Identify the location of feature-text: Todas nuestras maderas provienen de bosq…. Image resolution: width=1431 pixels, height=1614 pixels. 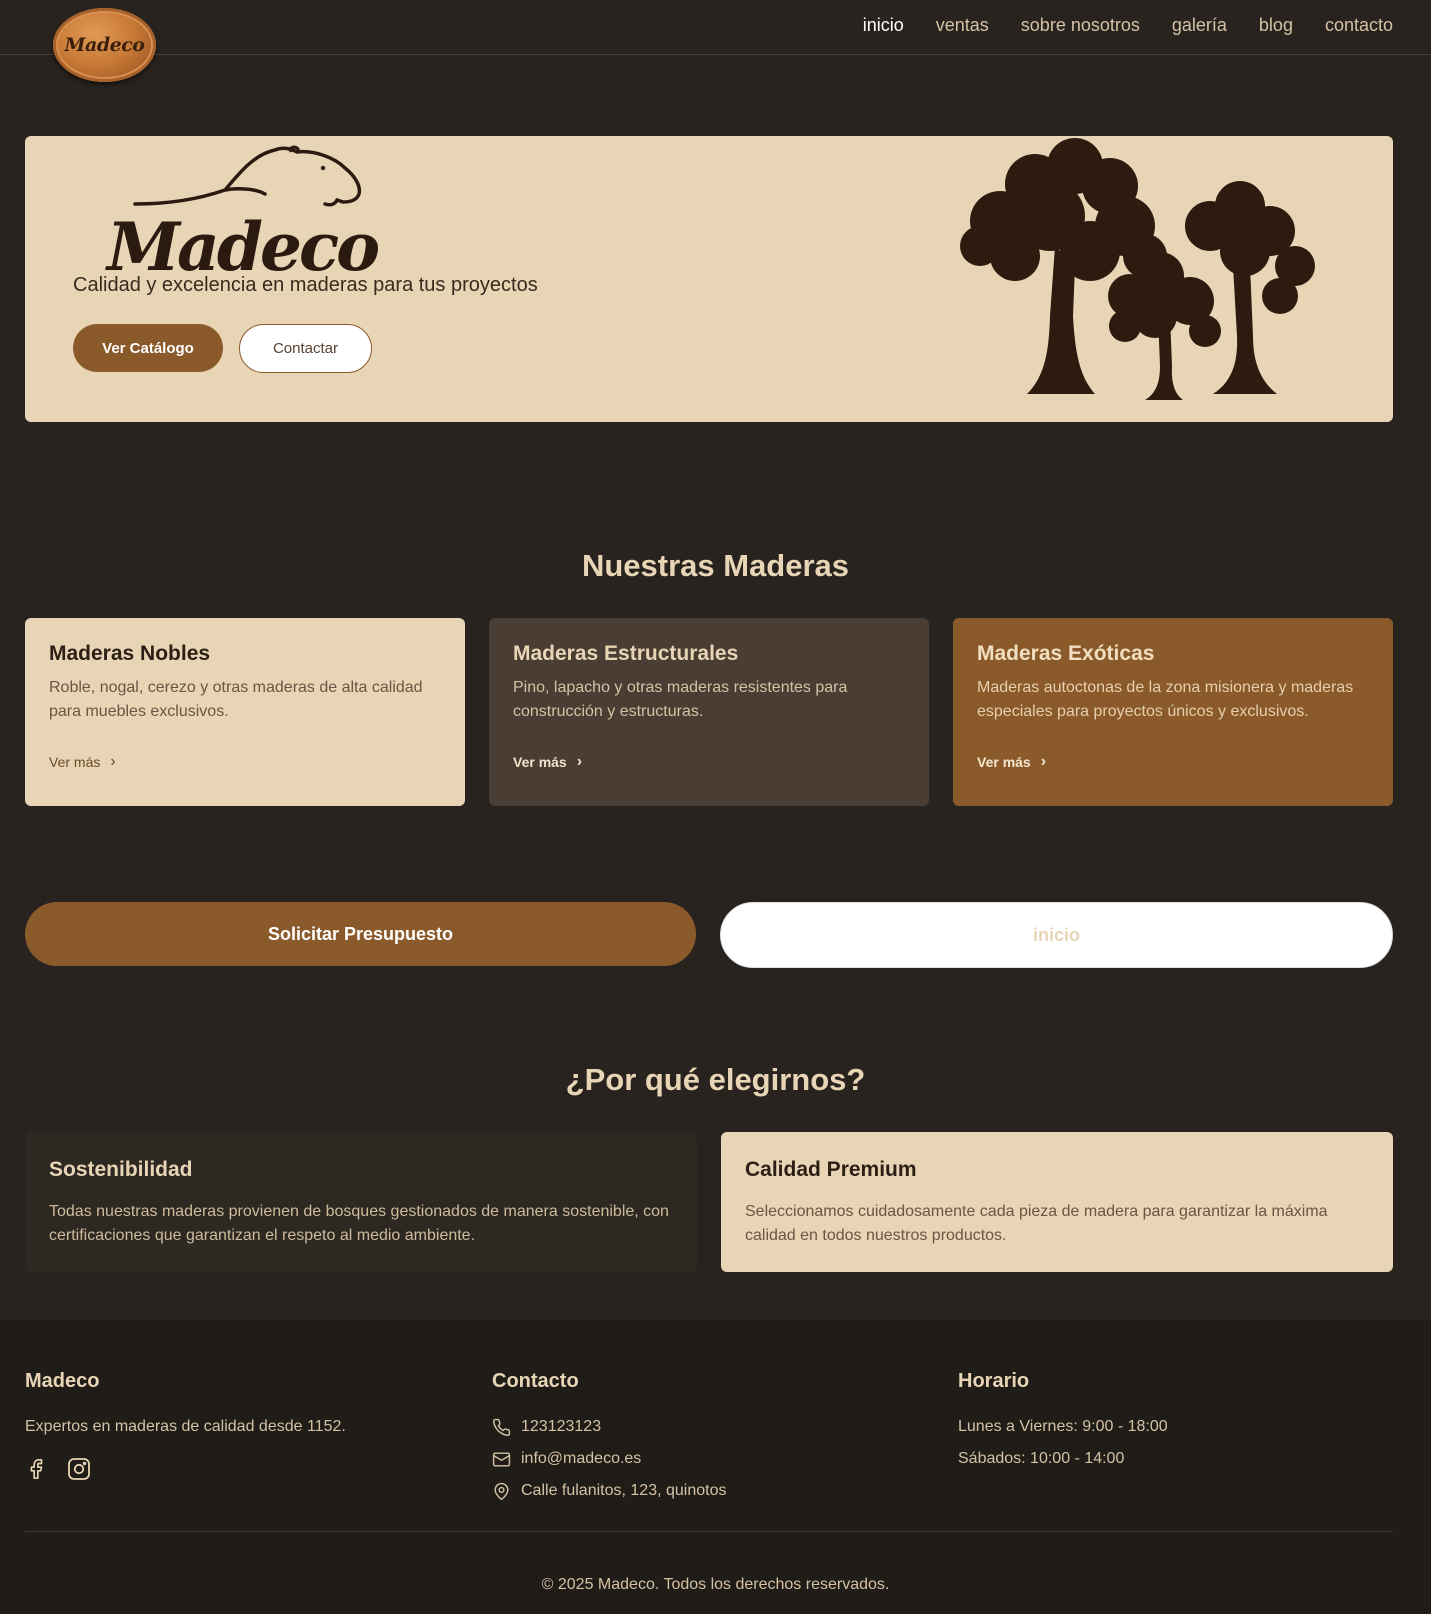
(359, 1223).